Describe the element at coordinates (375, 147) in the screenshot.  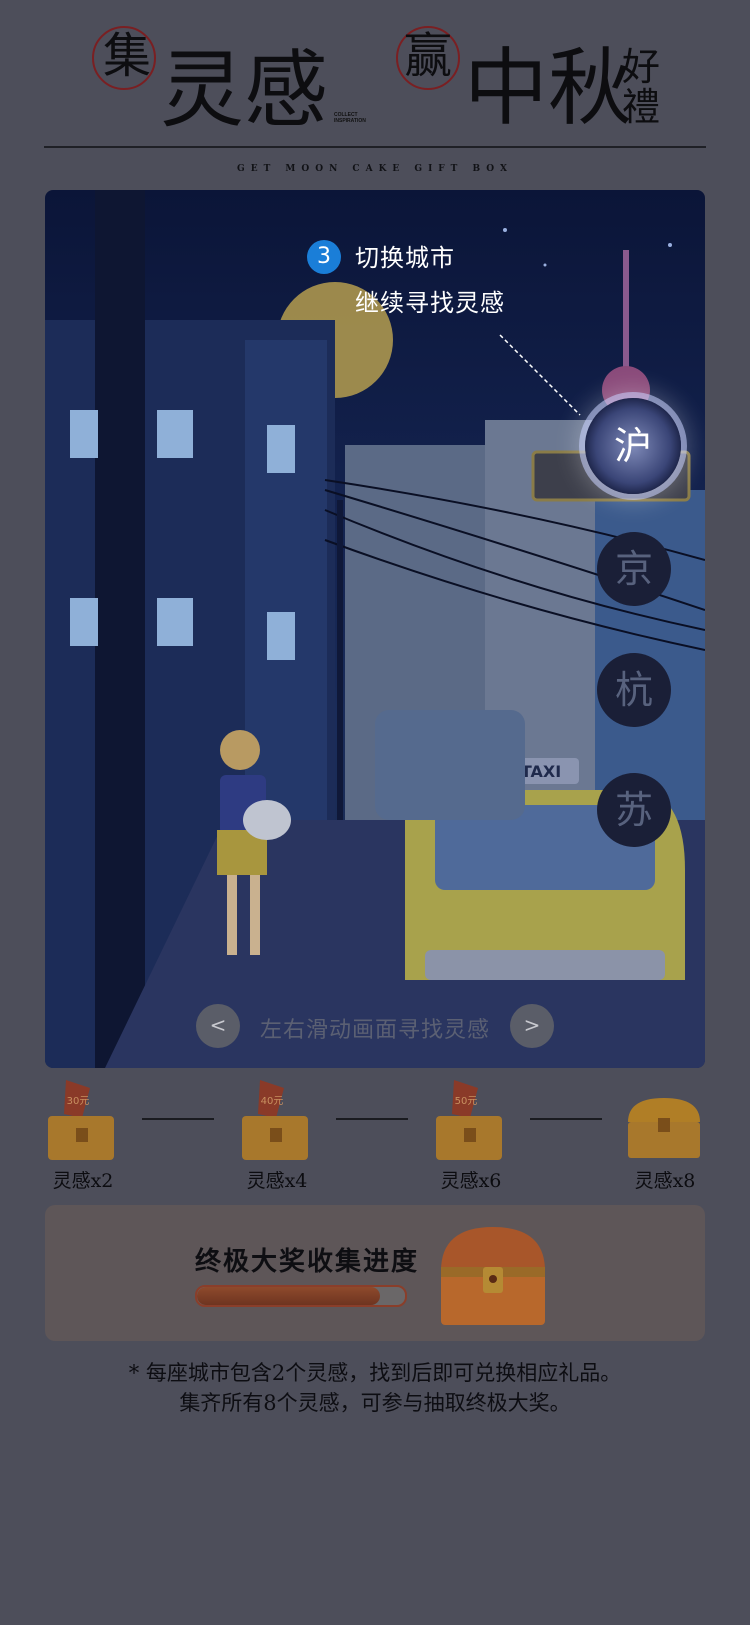
I see `header-divider` at that location.